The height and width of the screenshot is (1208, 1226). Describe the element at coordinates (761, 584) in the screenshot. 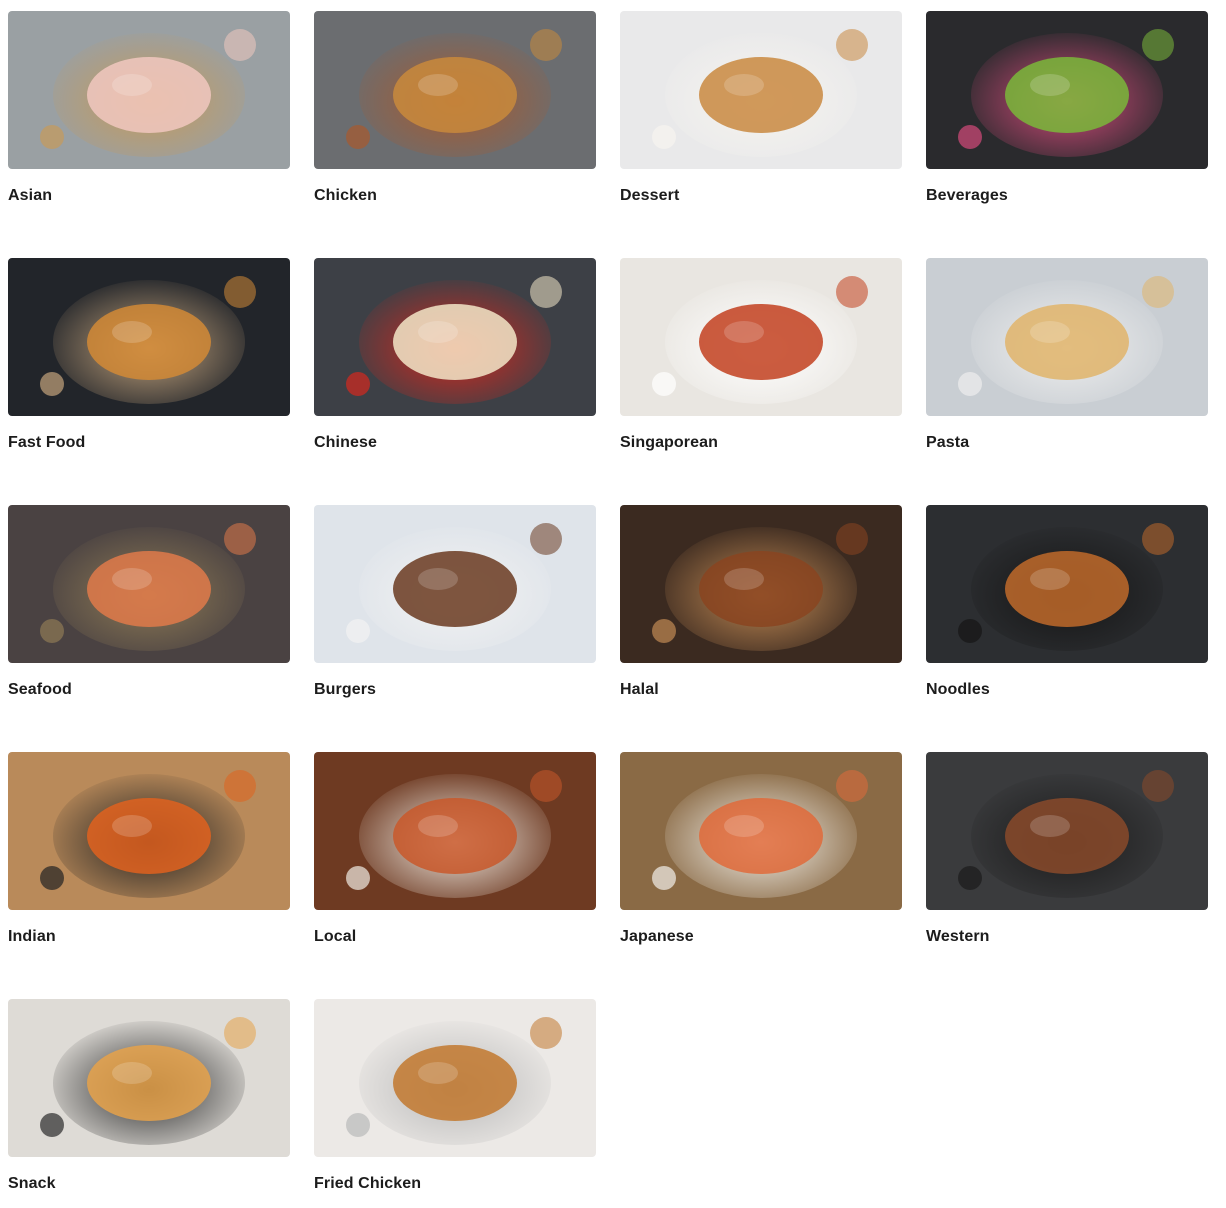

I see `rendang-image` at that location.